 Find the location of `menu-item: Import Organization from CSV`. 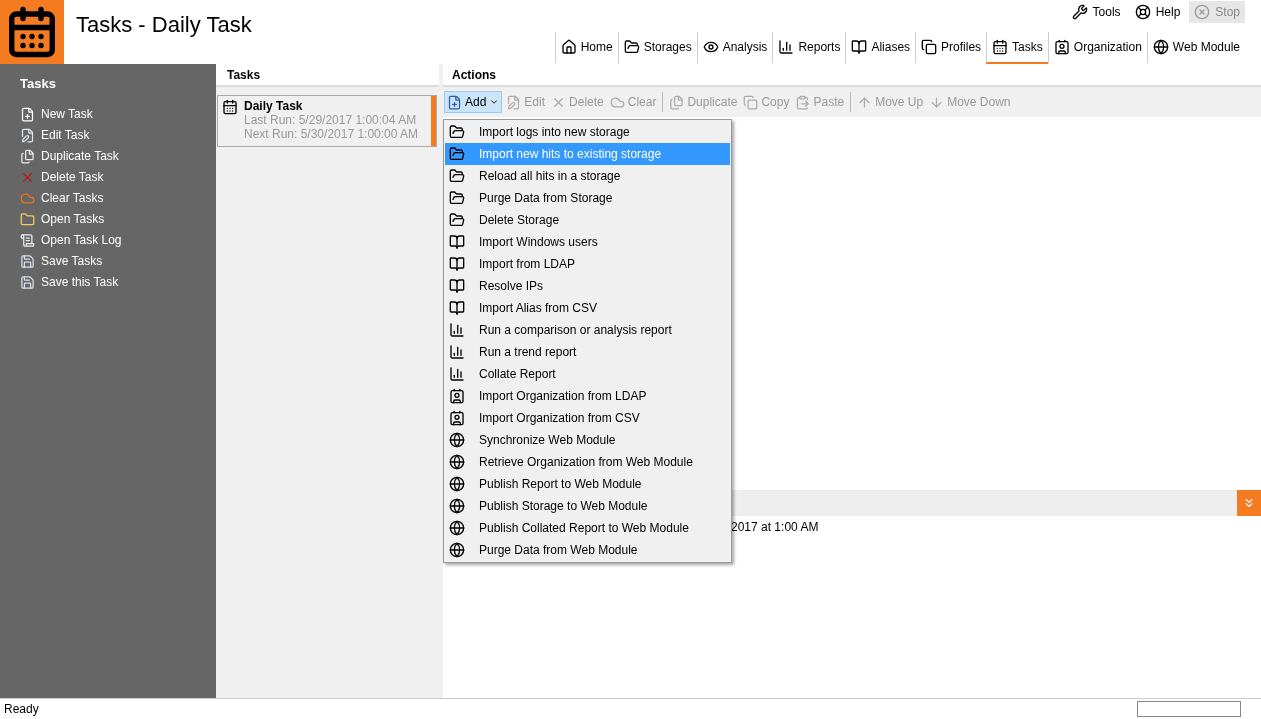

menu-item: Import Organization from CSV is located at coordinates (587, 418).